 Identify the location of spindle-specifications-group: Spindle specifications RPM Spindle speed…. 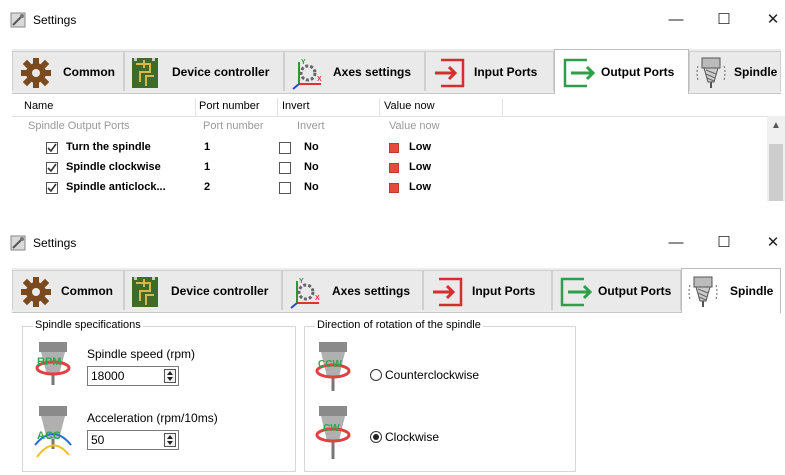
(159, 395).